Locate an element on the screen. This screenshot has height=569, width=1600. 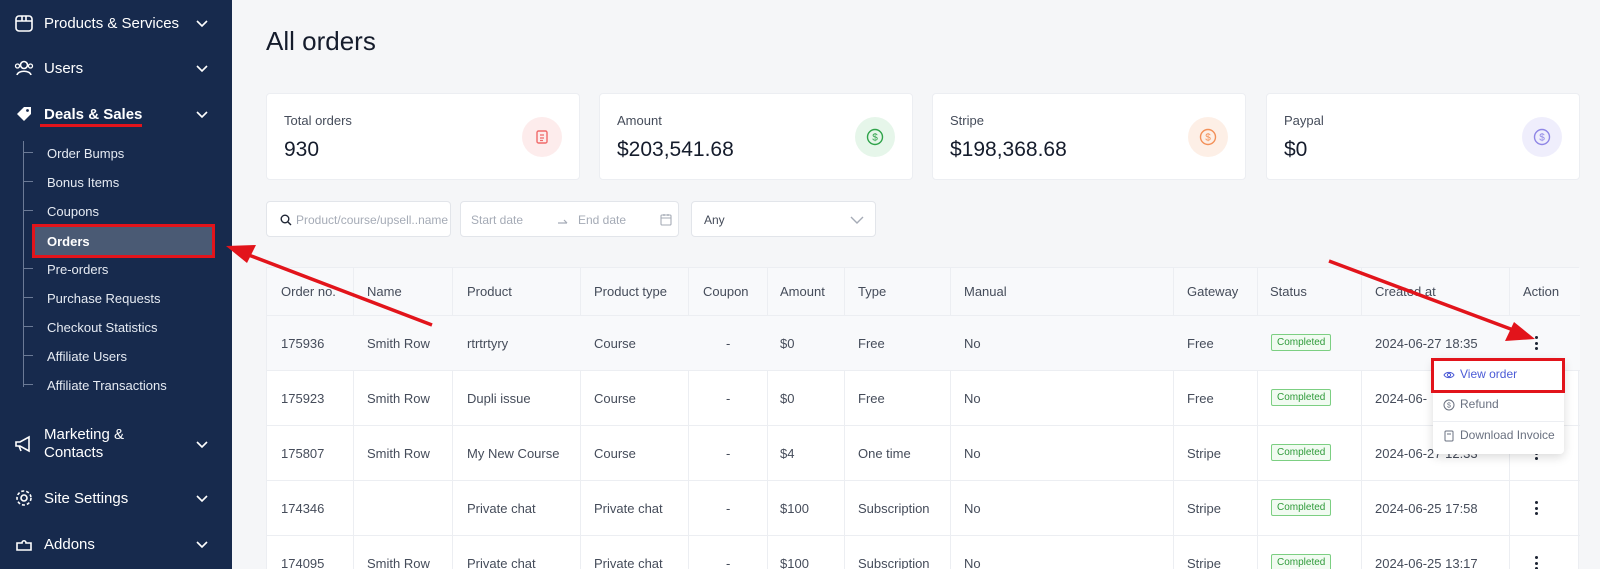
card-value: 930 is located at coordinates (302, 149).